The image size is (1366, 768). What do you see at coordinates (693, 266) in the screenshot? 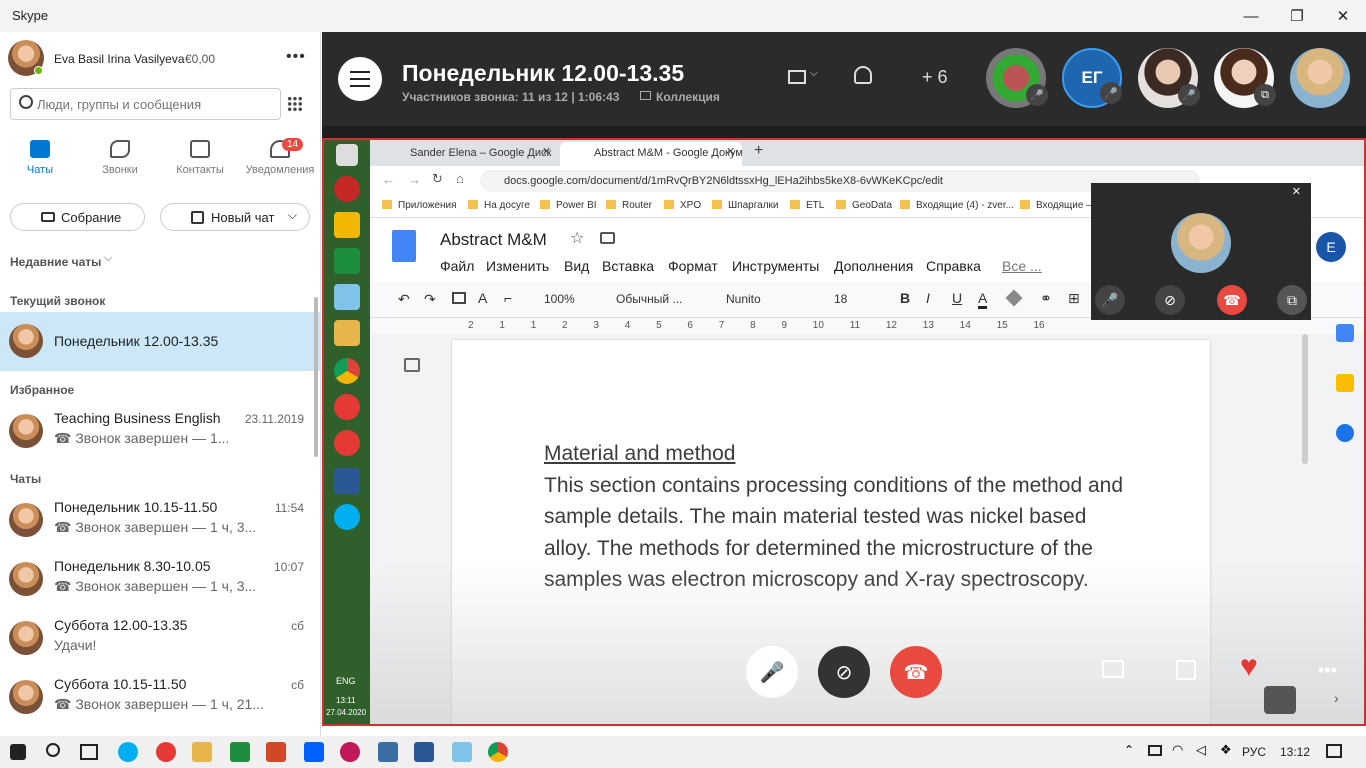
I see `menu-format: Формат` at bounding box center [693, 266].